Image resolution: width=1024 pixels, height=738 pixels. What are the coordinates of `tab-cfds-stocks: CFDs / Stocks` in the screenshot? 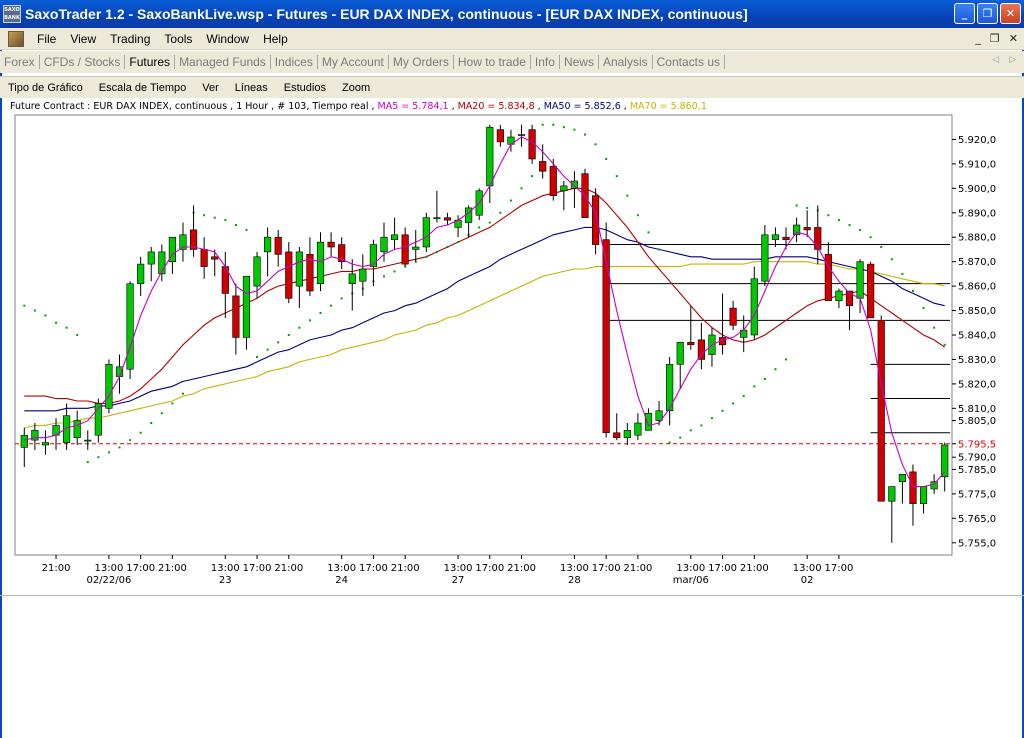 It's located at (83, 62).